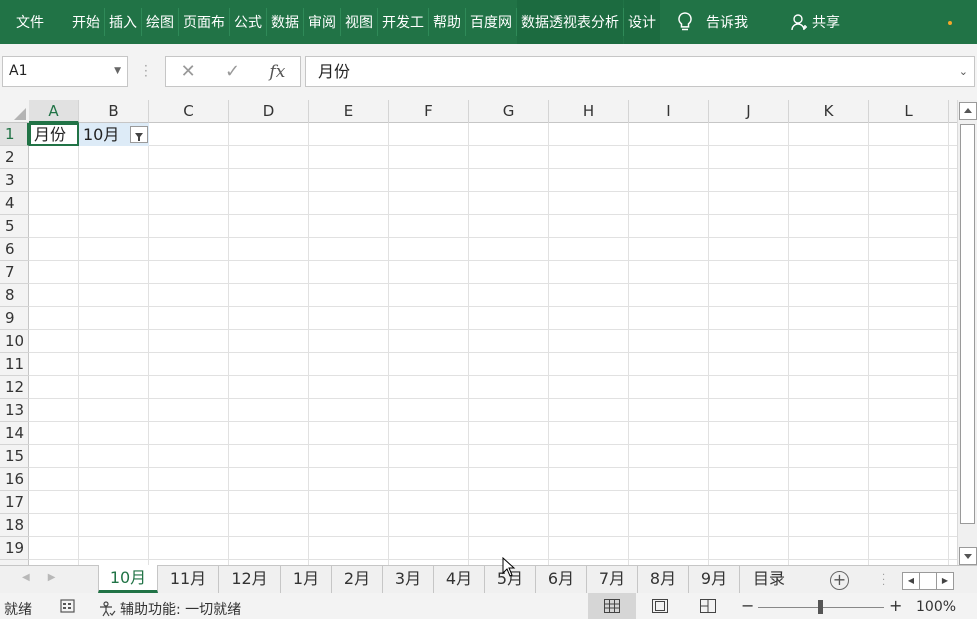 The width and height of the screenshot is (977, 619). What do you see at coordinates (14, 410) in the screenshot?
I see `row-header-13: 13` at bounding box center [14, 410].